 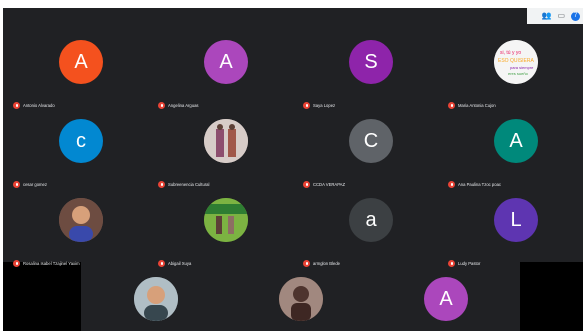 I want to click on meeting-toolbar: 👥 ▭ 7, so click(x=555, y=16).